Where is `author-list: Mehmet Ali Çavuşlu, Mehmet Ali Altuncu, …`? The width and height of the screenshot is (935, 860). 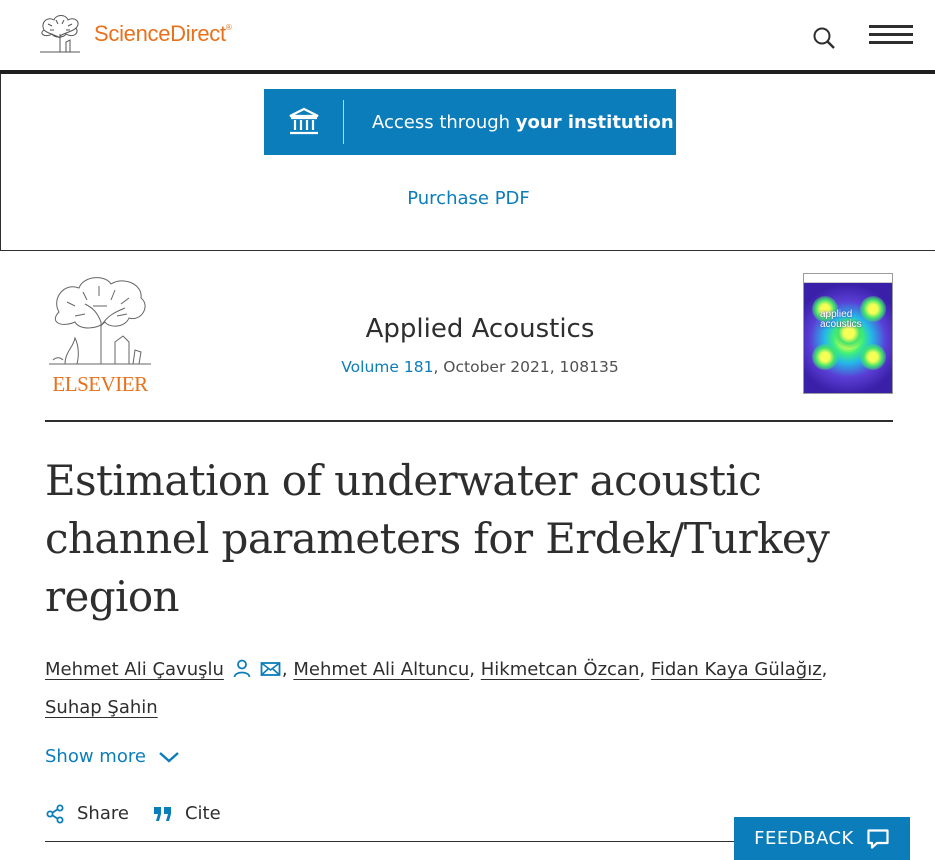
author-list: Mehmet Ali Çavuşlu, Mehmet Ali Altuncu, … is located at coordinates (475, 688).